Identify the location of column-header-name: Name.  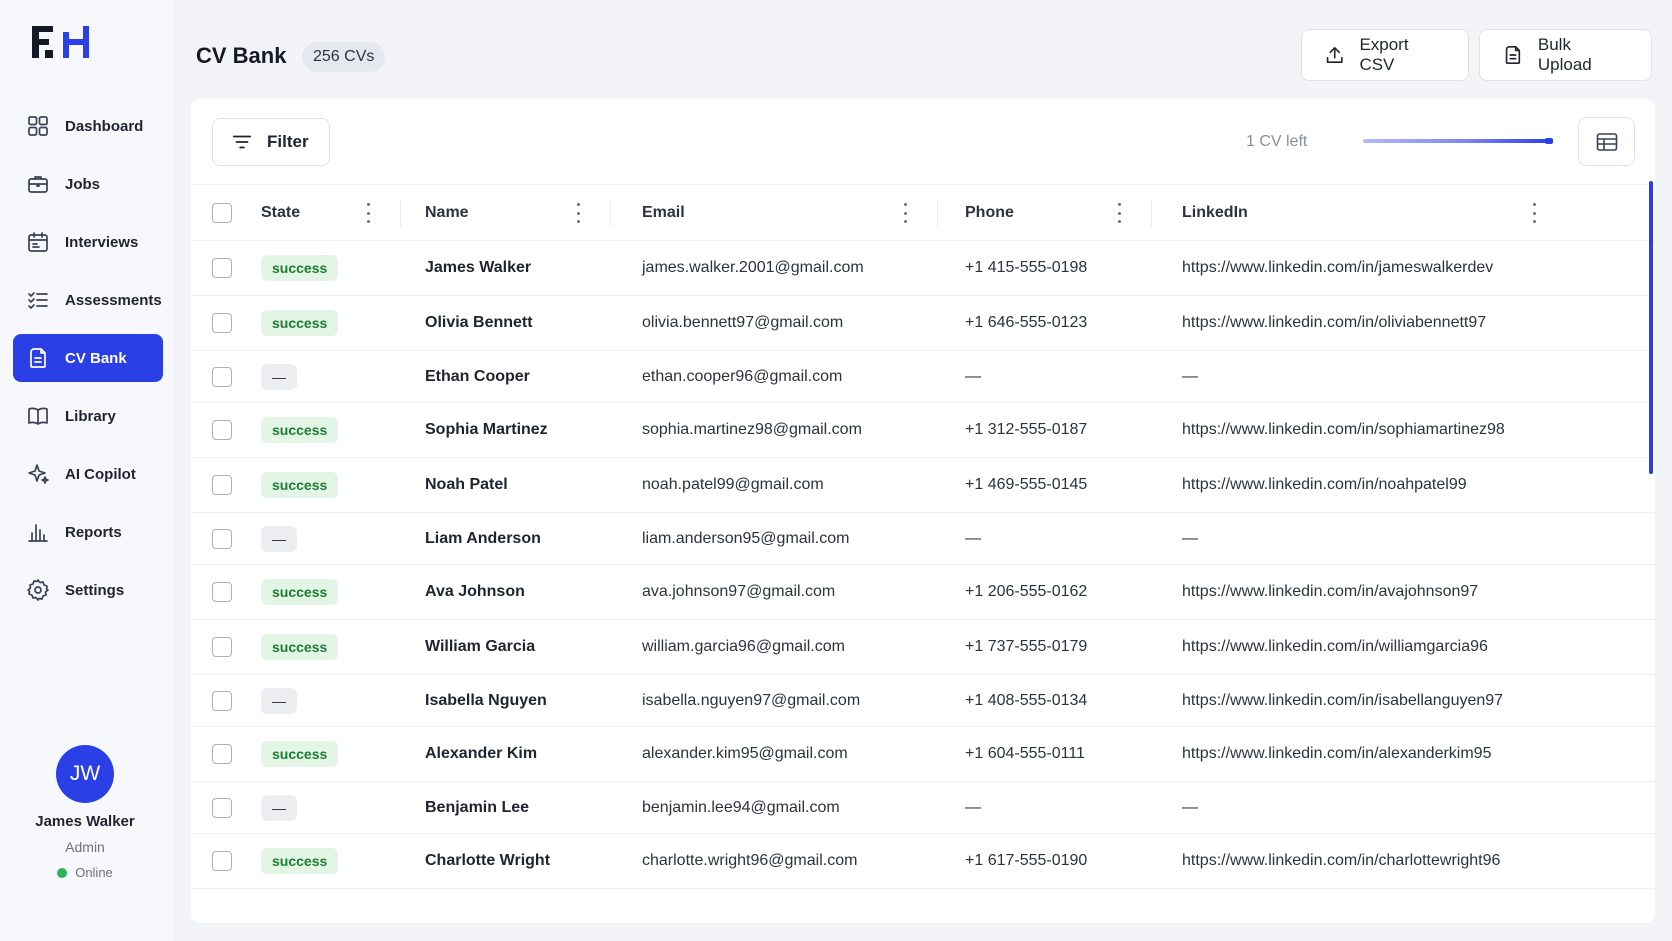
(447, 213).